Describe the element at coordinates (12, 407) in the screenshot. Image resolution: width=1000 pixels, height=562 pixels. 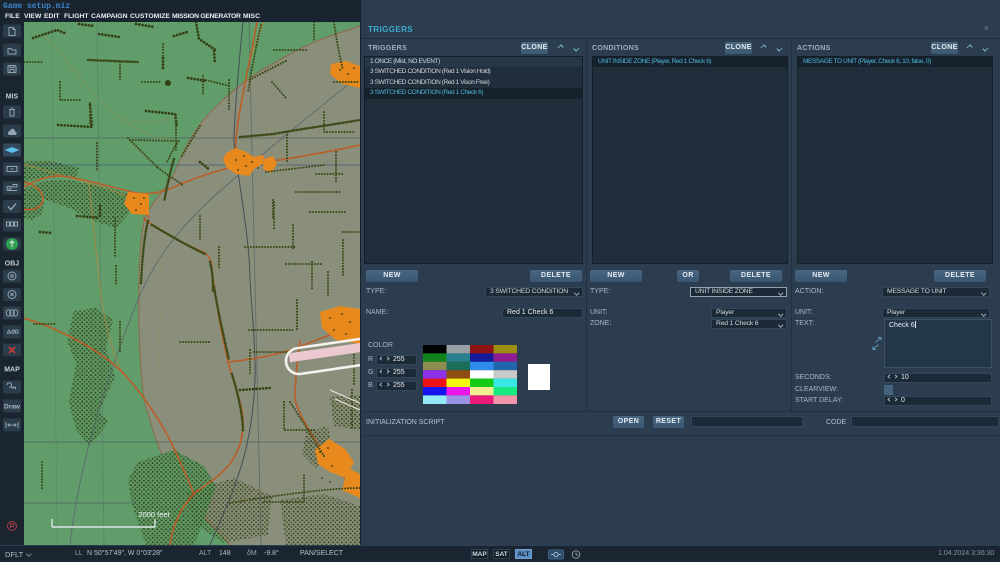
I see `svg-text: Draw` at that location.